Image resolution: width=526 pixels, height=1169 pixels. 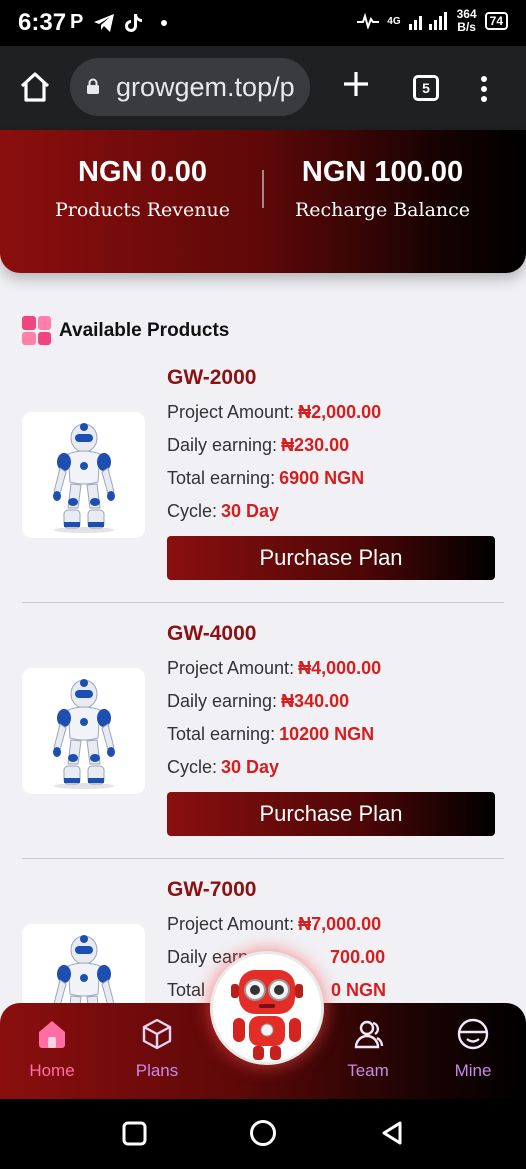 I want to click on activity-icon, so click(x=368, y=21).